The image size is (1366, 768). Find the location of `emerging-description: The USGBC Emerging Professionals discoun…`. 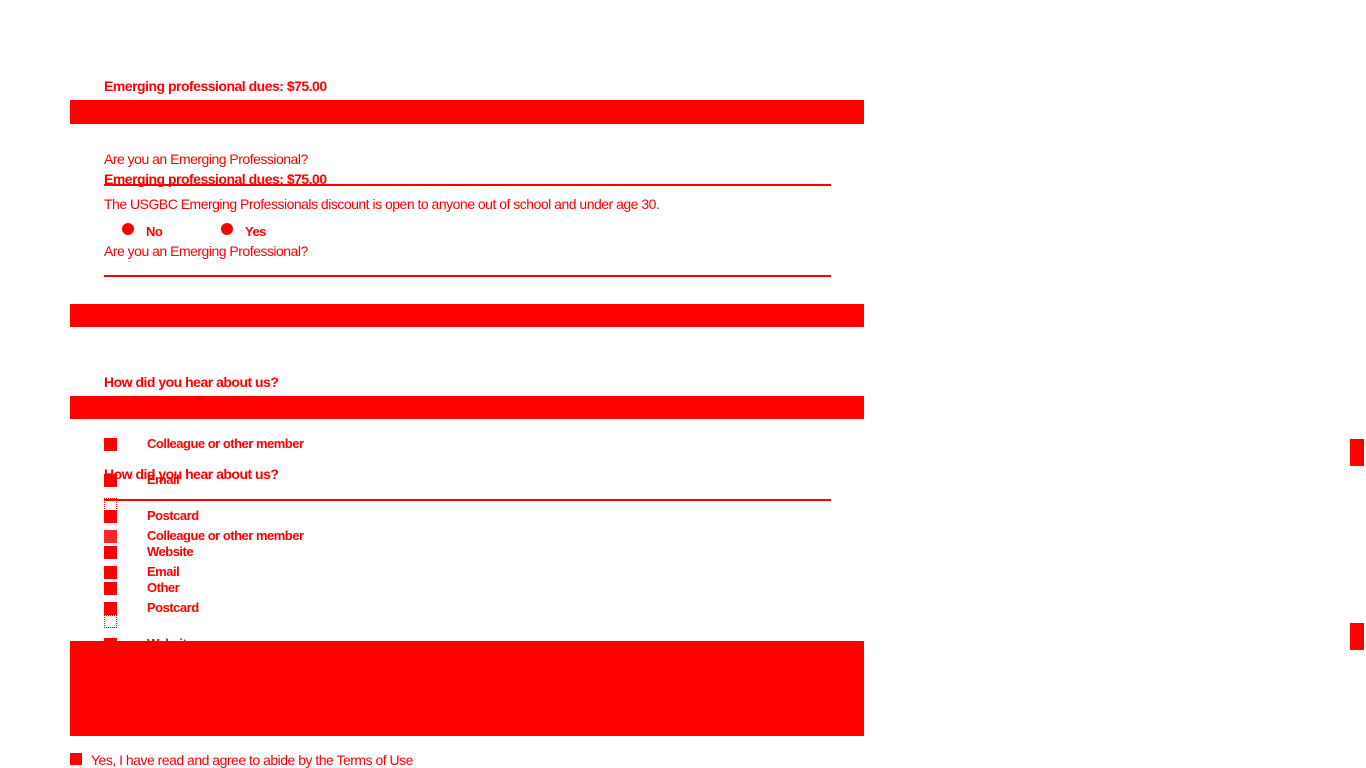

emerging-description: The USGBC Emerging Professionals discoun… is located at coordinates (382, 204).